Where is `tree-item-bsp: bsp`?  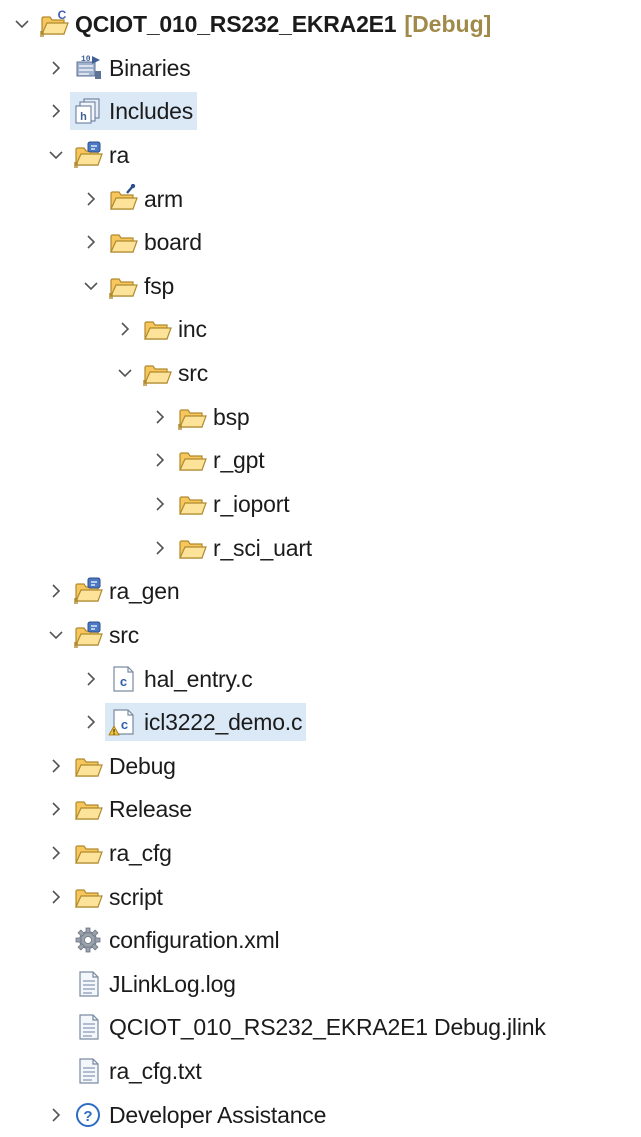 tree-item-bsp: bsp is located at coordinates (198, 417).